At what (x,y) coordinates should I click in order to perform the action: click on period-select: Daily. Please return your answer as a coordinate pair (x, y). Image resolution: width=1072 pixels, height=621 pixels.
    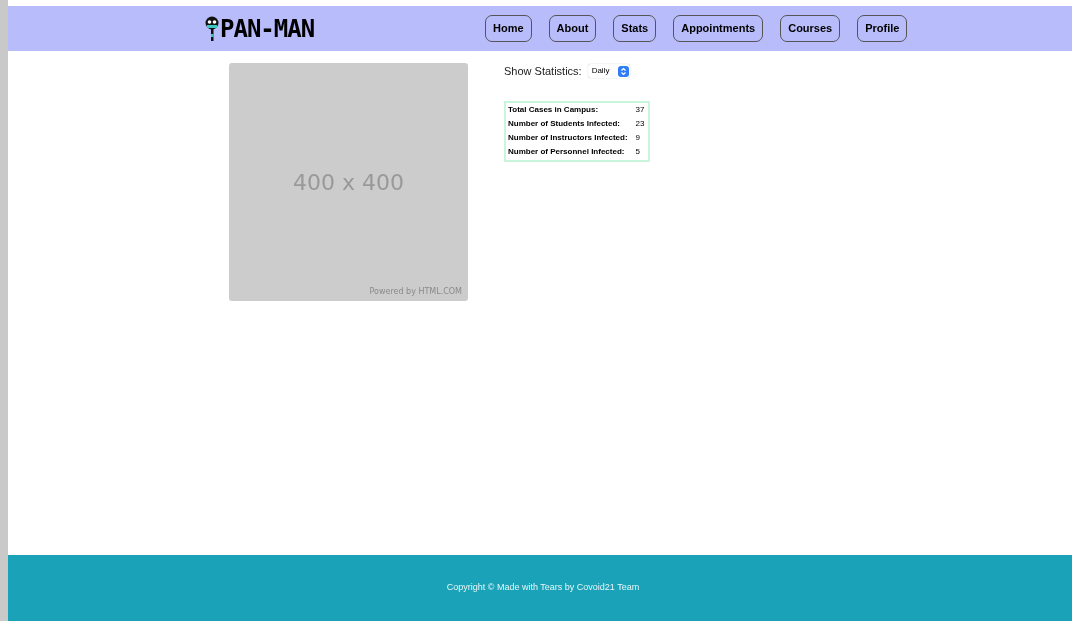
    Looking at the image, I should click on (609, 71).